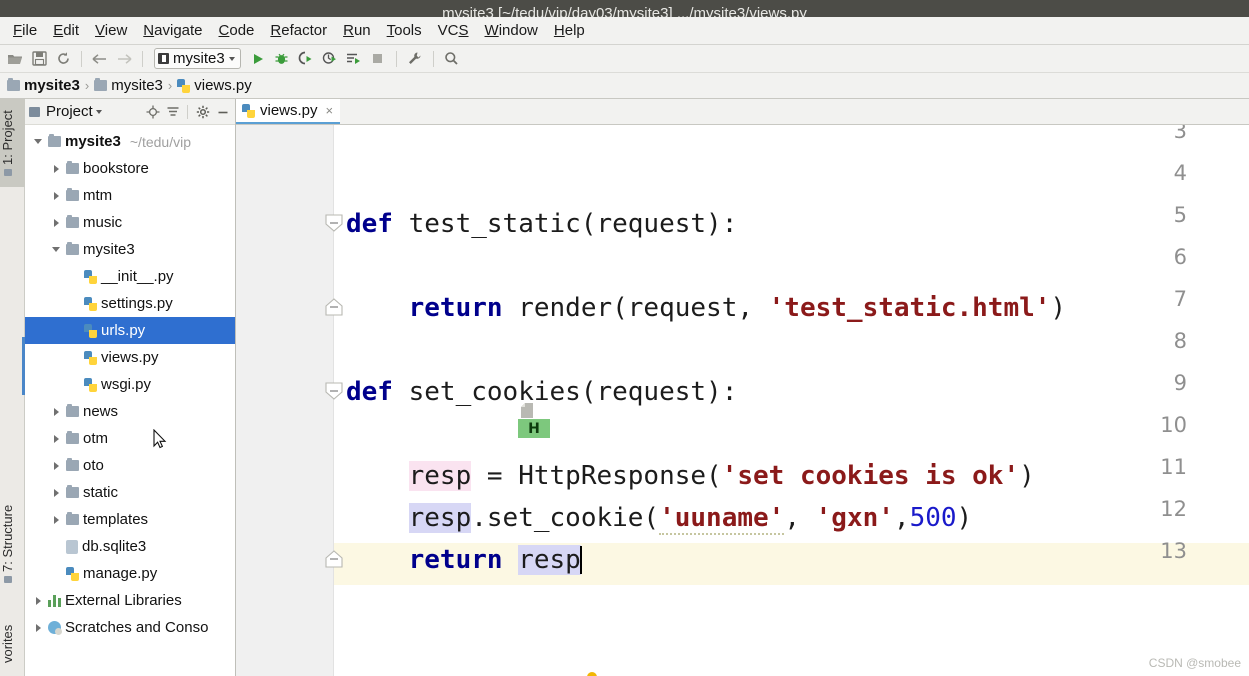  Describe the element at coordinates (15, 59) in the screenshot. I see `open-folder-icon` at that location.